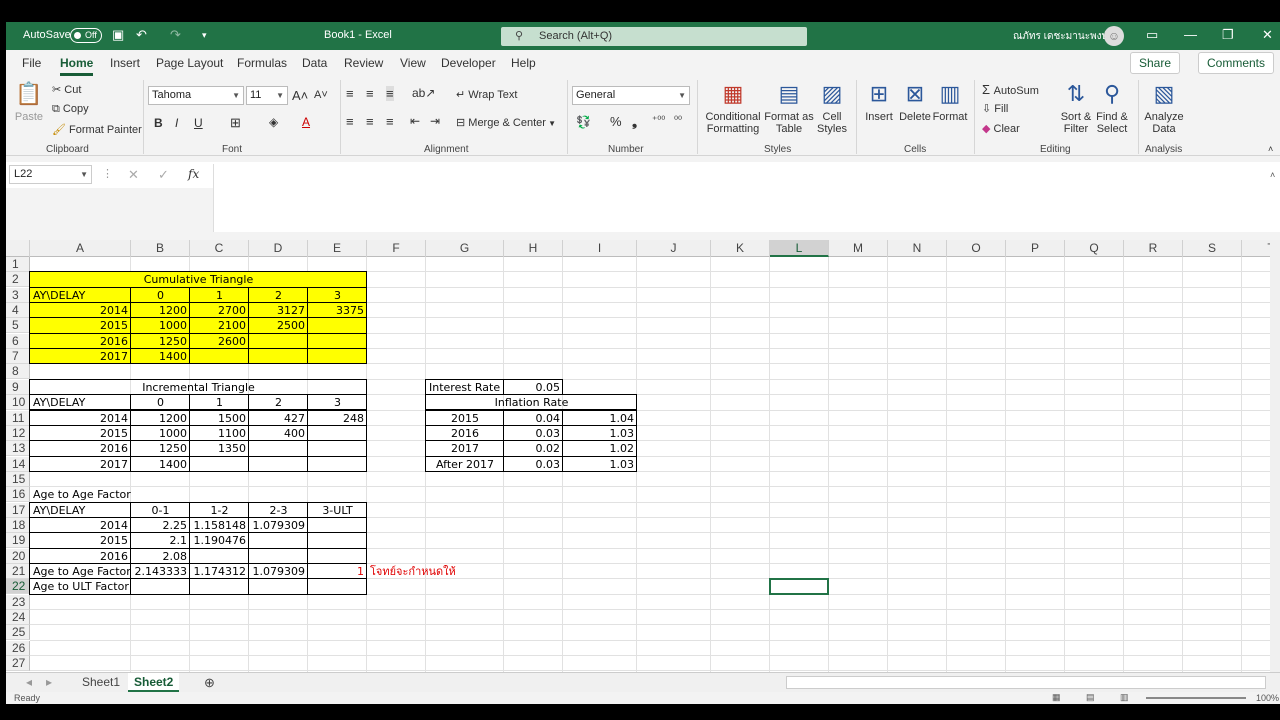  I want to click on cell-A18: 2014, so click(80, 525).